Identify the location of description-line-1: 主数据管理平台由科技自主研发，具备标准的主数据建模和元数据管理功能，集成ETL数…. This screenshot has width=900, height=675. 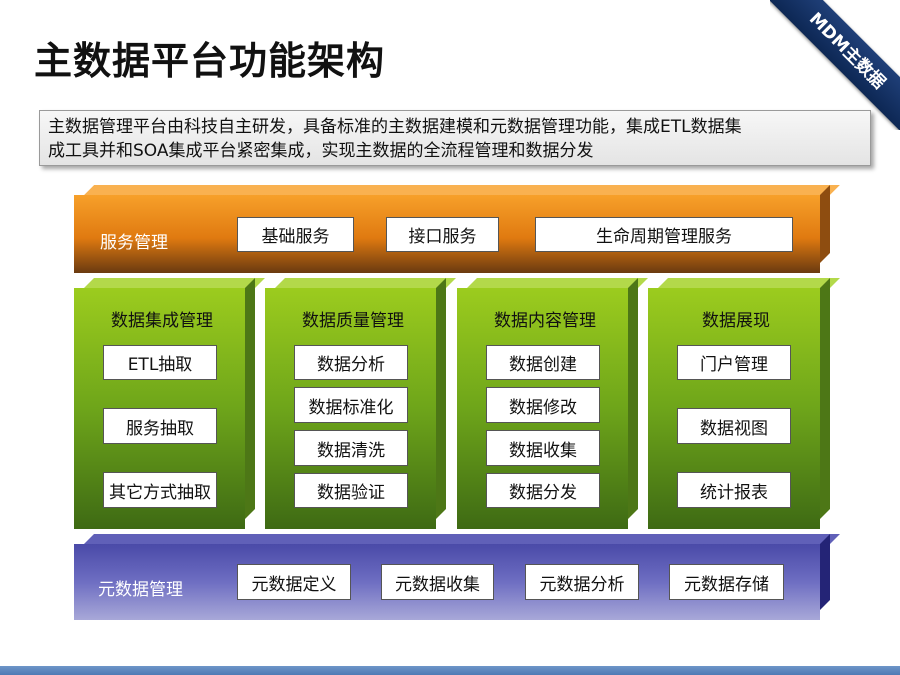
(395, 127).